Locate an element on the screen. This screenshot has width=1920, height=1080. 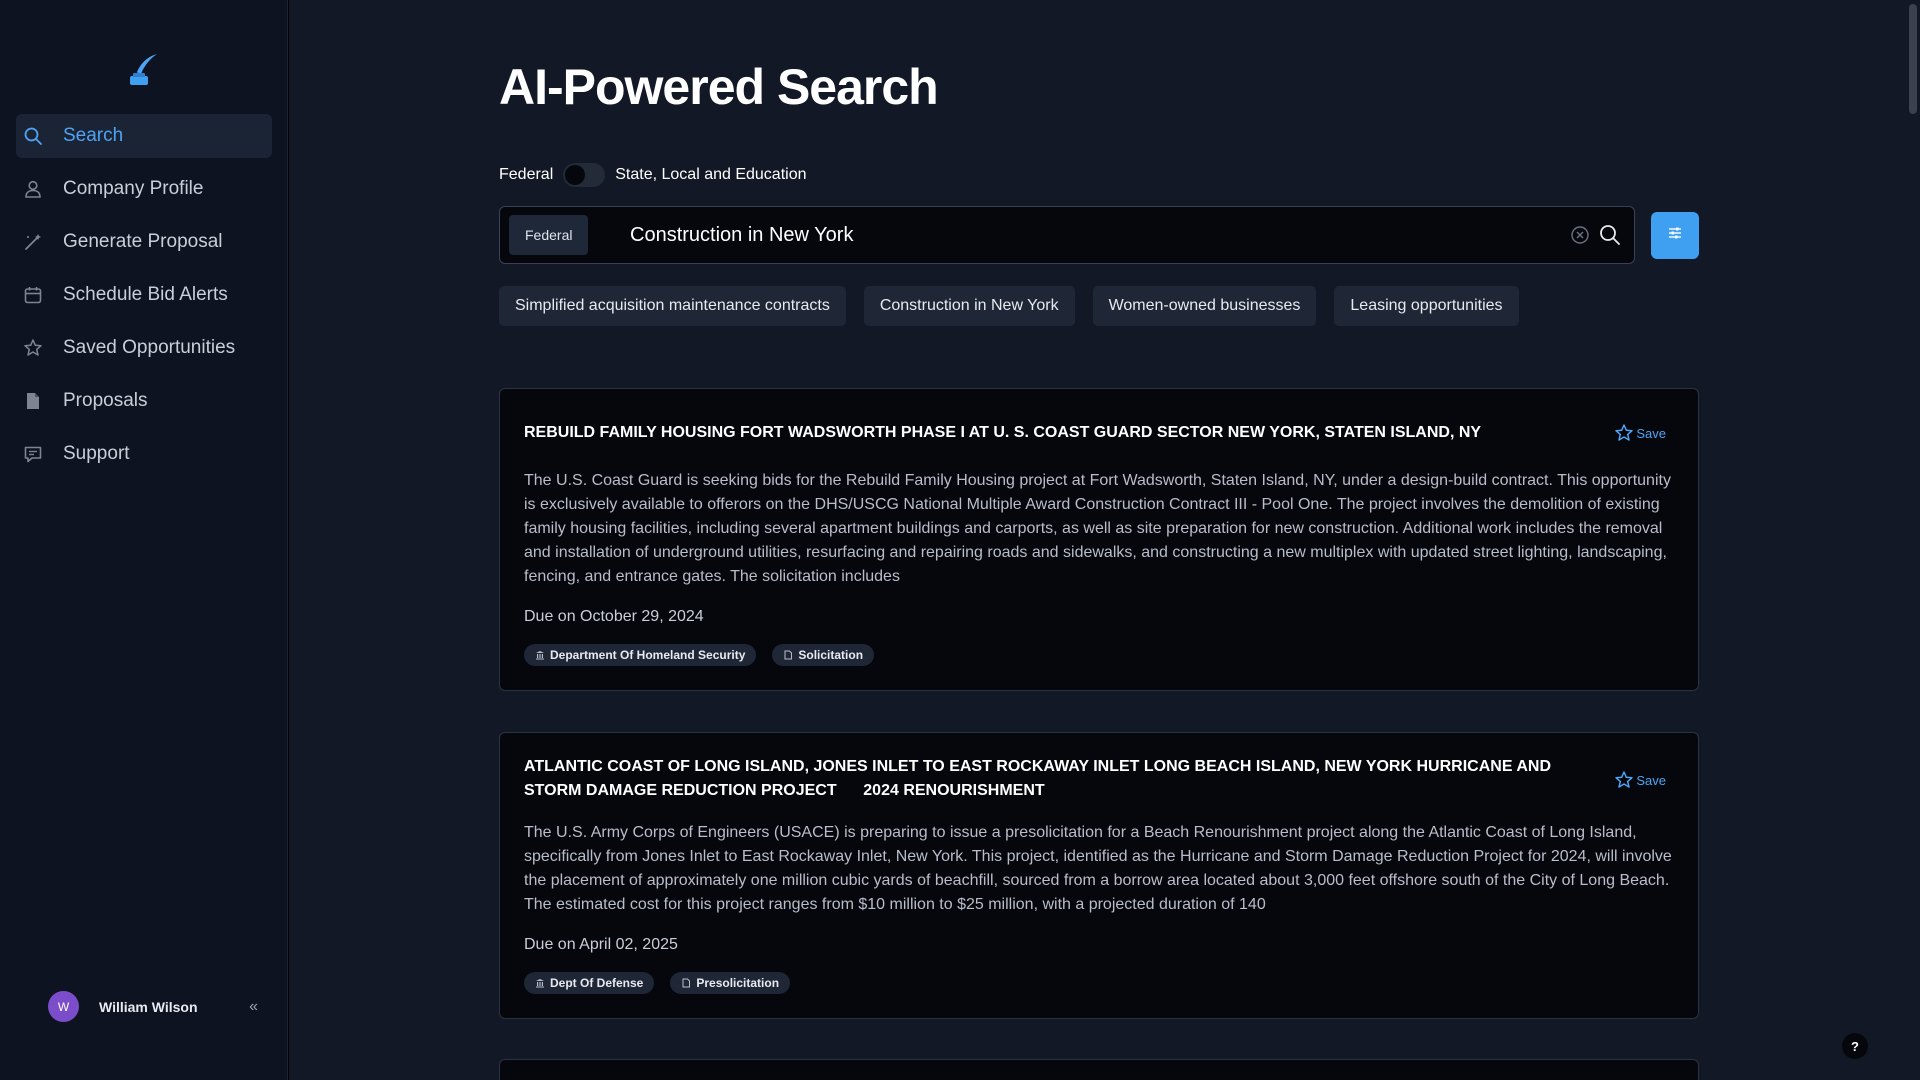
scope-toggle is located at coordinates (584, 175).